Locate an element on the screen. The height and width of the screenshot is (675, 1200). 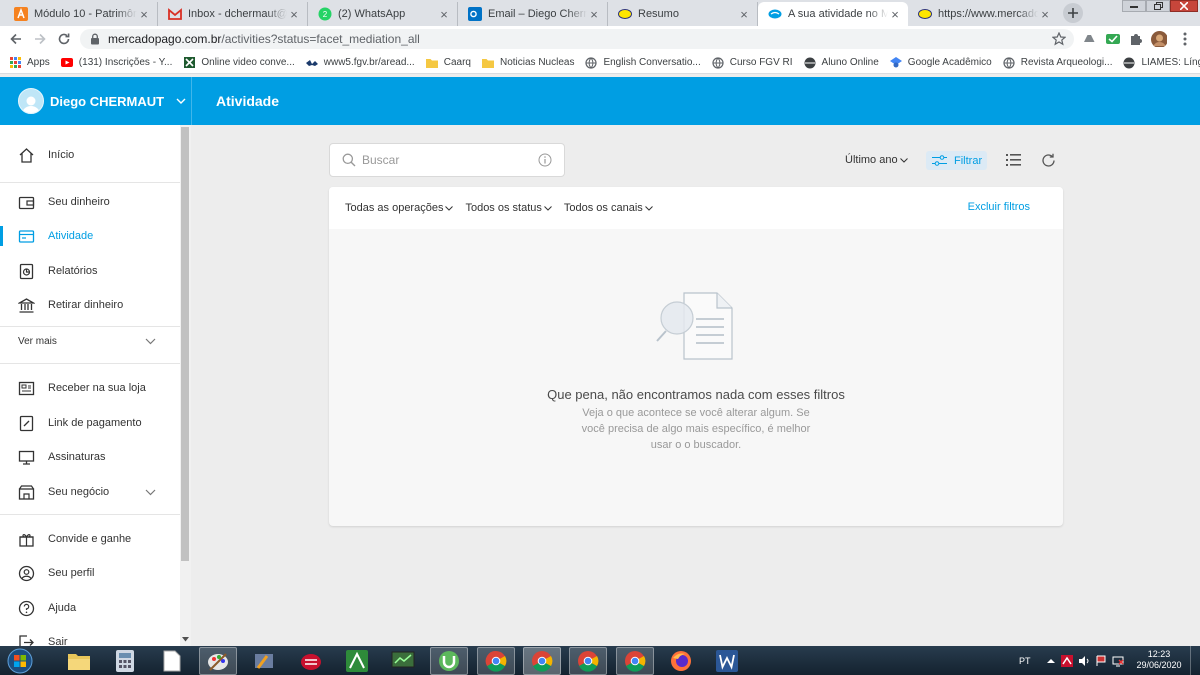
bookmark-google-academico: Google Acadêmico is located at coordinates (940, 63).